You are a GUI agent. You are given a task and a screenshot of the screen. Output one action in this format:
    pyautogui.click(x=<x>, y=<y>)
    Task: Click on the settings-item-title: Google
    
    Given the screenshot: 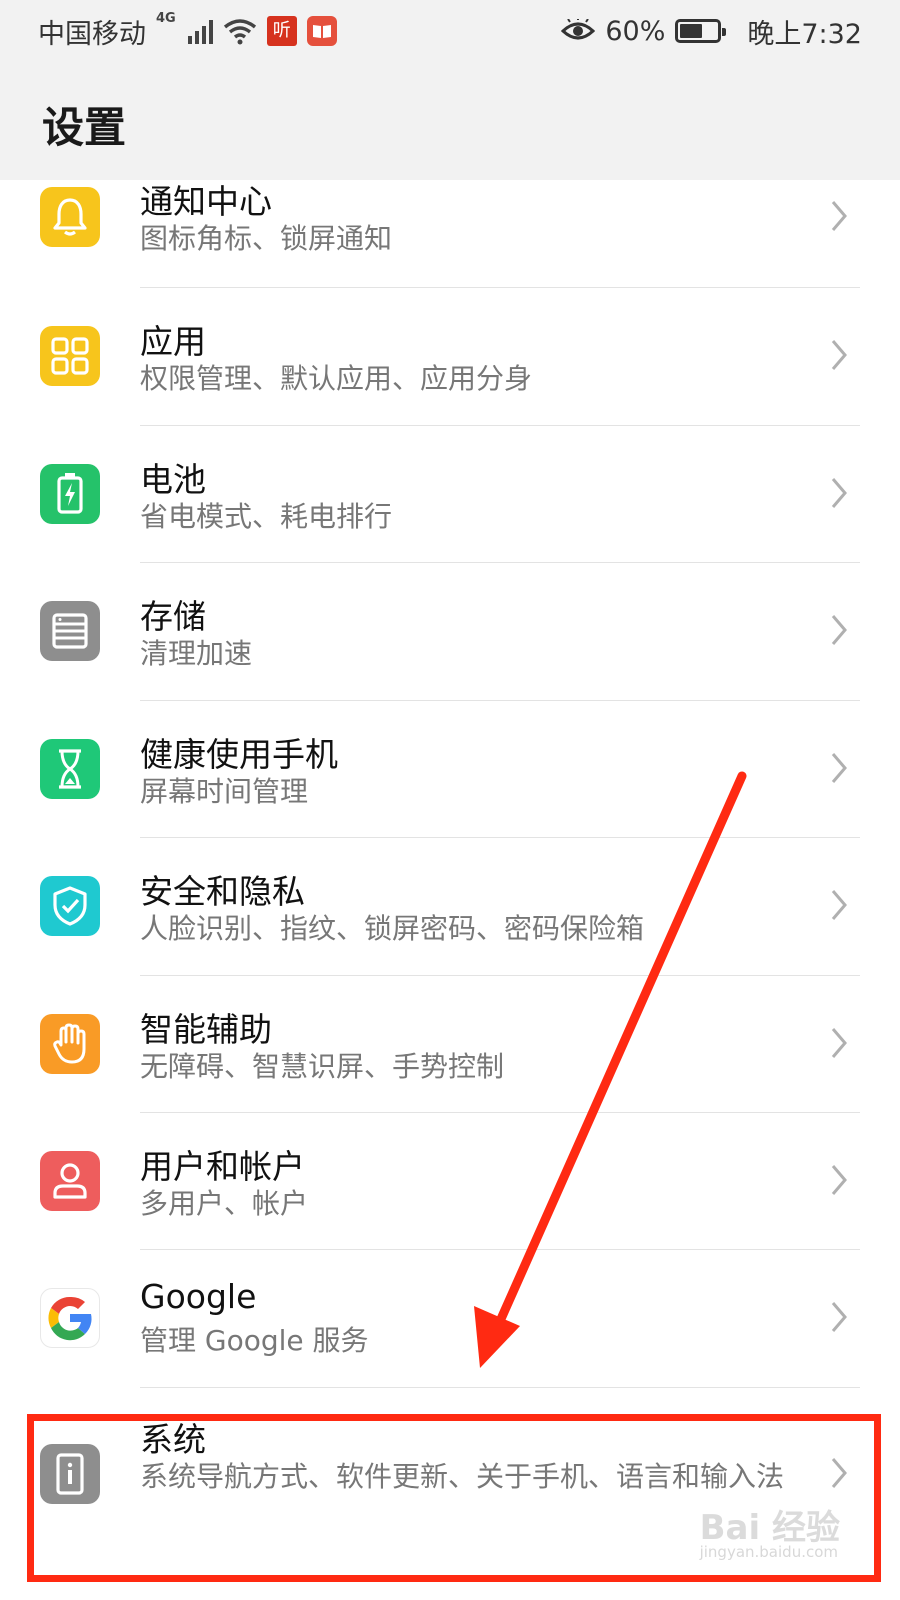 What is the action you would take?
    pyautogui.click(x=198, y=1296)
    